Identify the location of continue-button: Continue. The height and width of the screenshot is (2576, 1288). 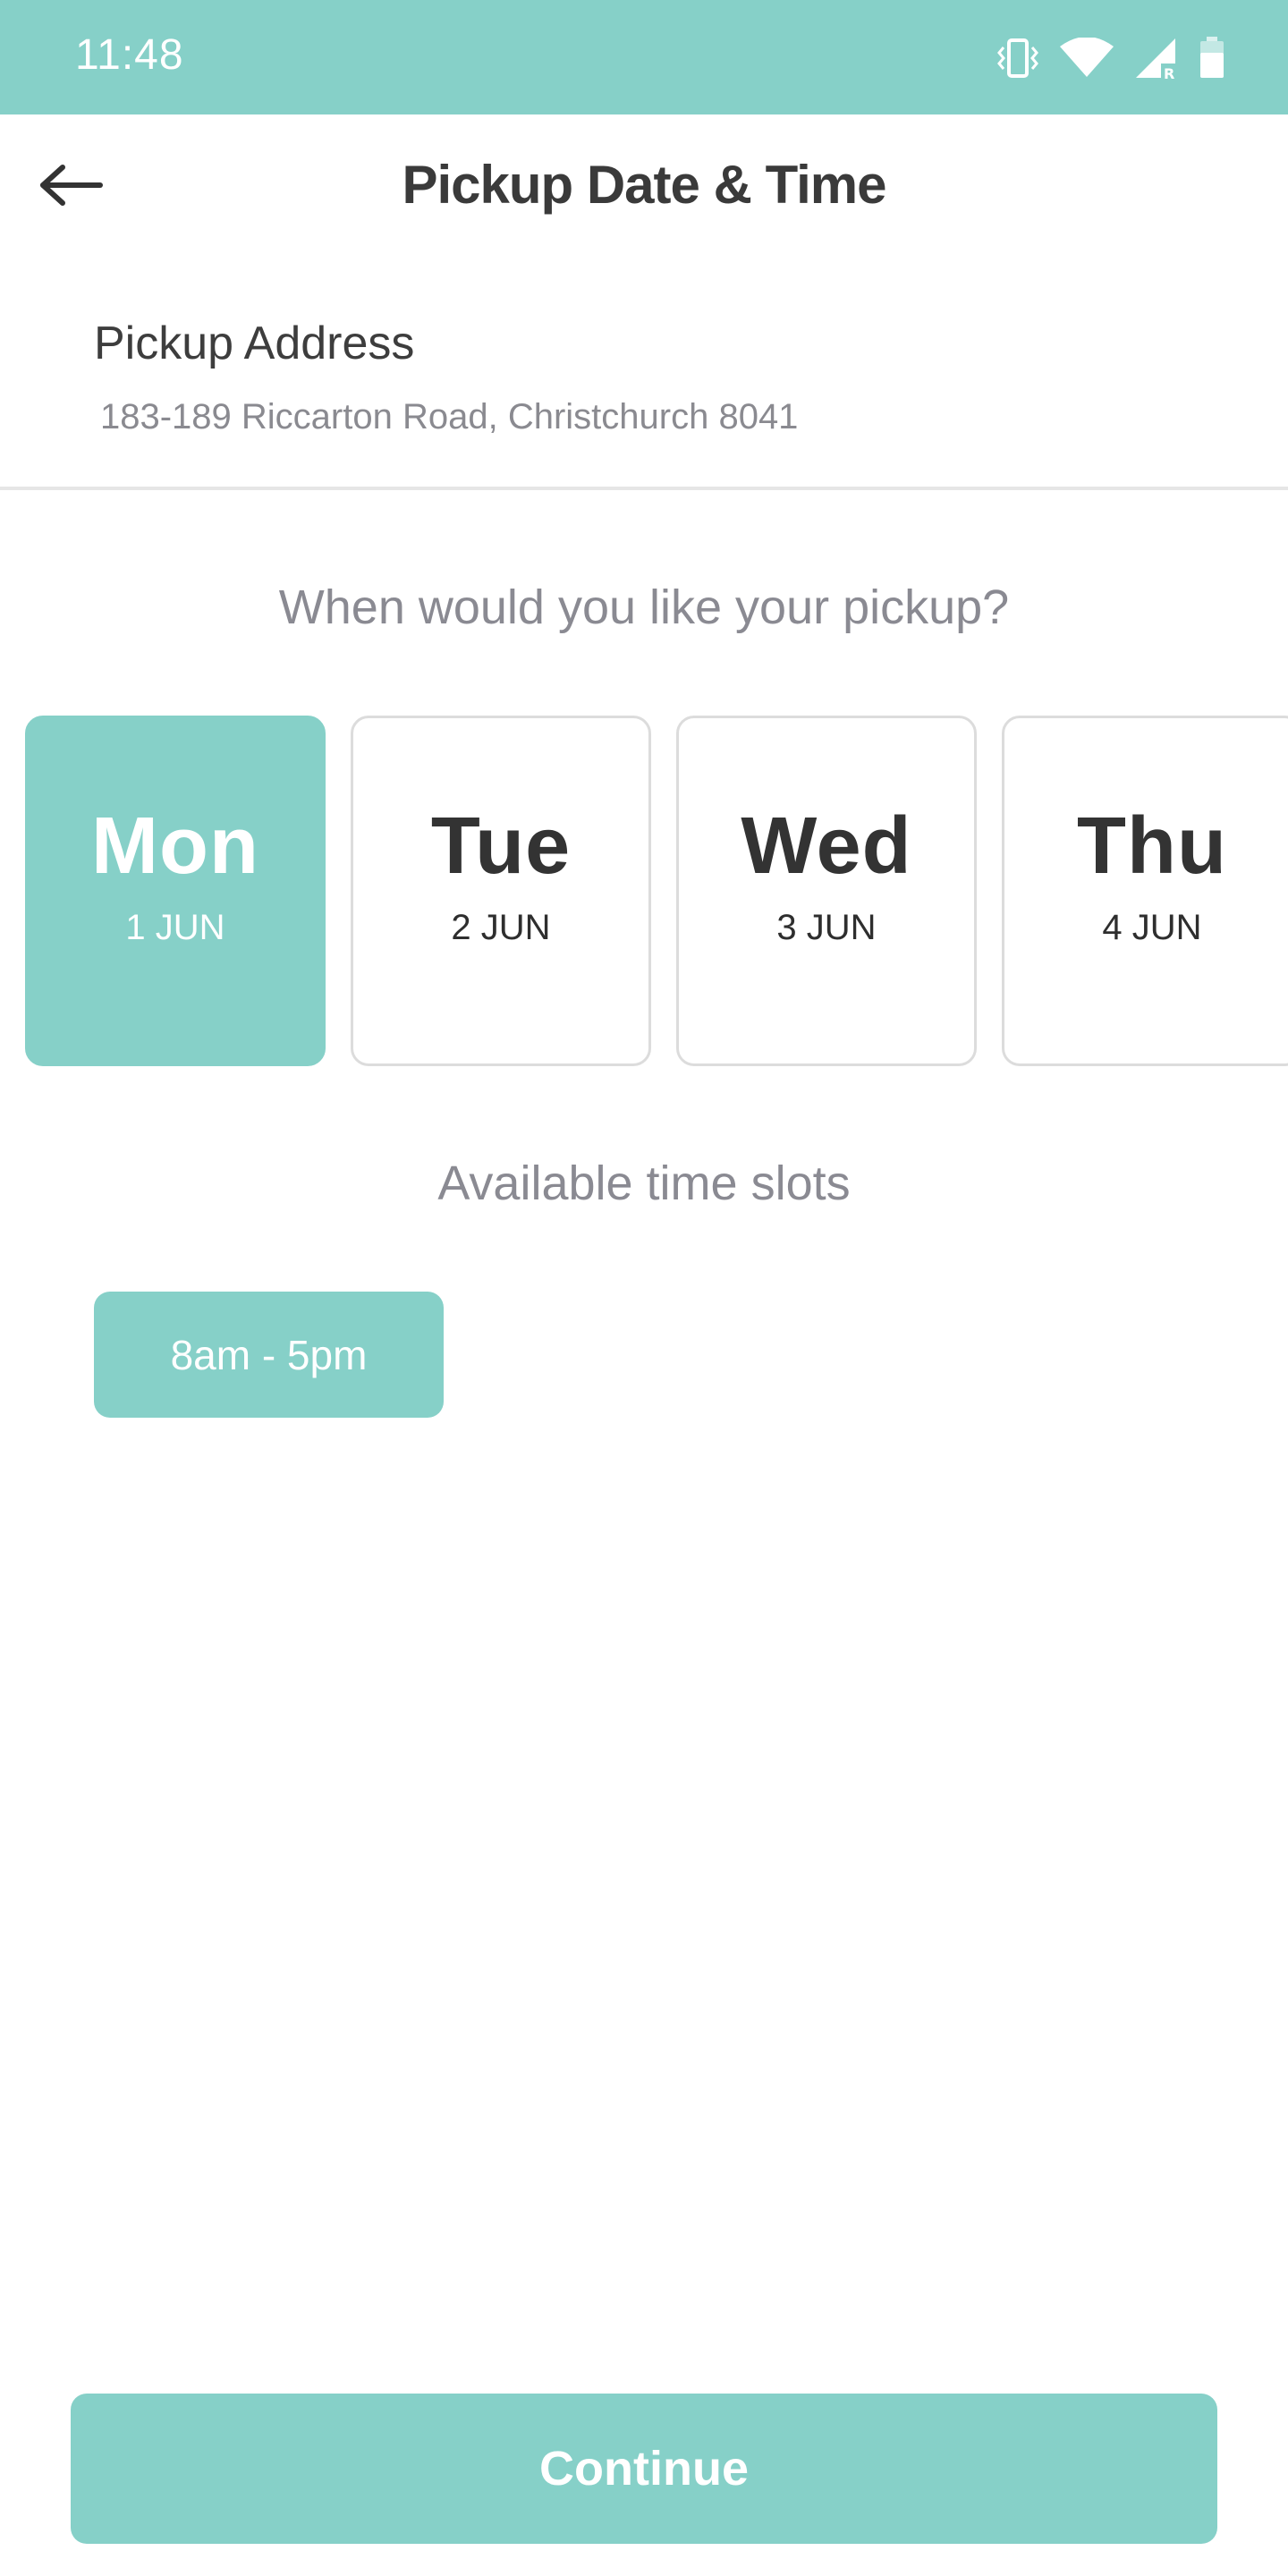
(644, 2469).